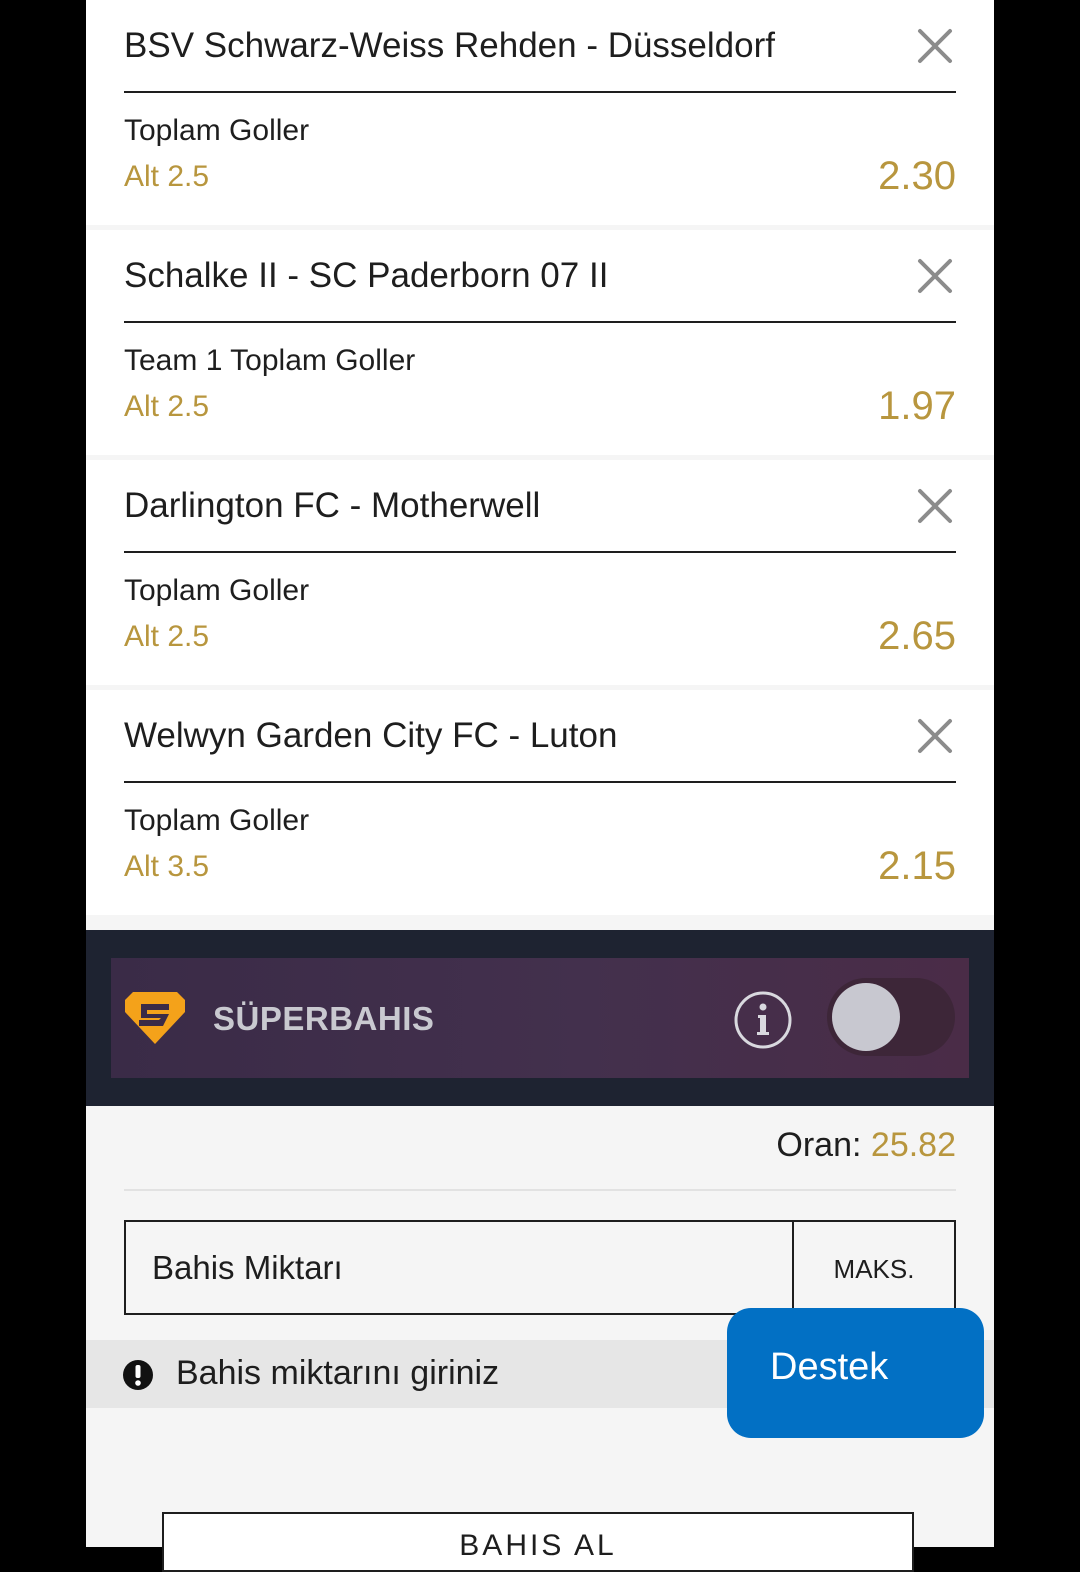 This screenshot has height=1572, width=1080. I want to click on total-odds: Oran: 25.82, so click(866, 1145).